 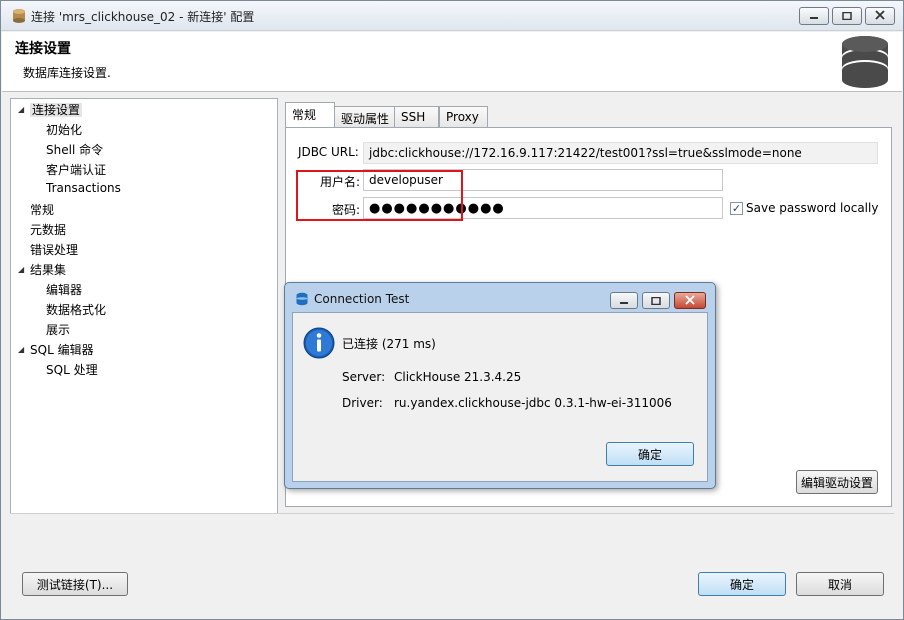 I want to click on title-bar: 连接 'mrs_clickhouse_02 - 新连接' 配置, so click(x=452, y=16).